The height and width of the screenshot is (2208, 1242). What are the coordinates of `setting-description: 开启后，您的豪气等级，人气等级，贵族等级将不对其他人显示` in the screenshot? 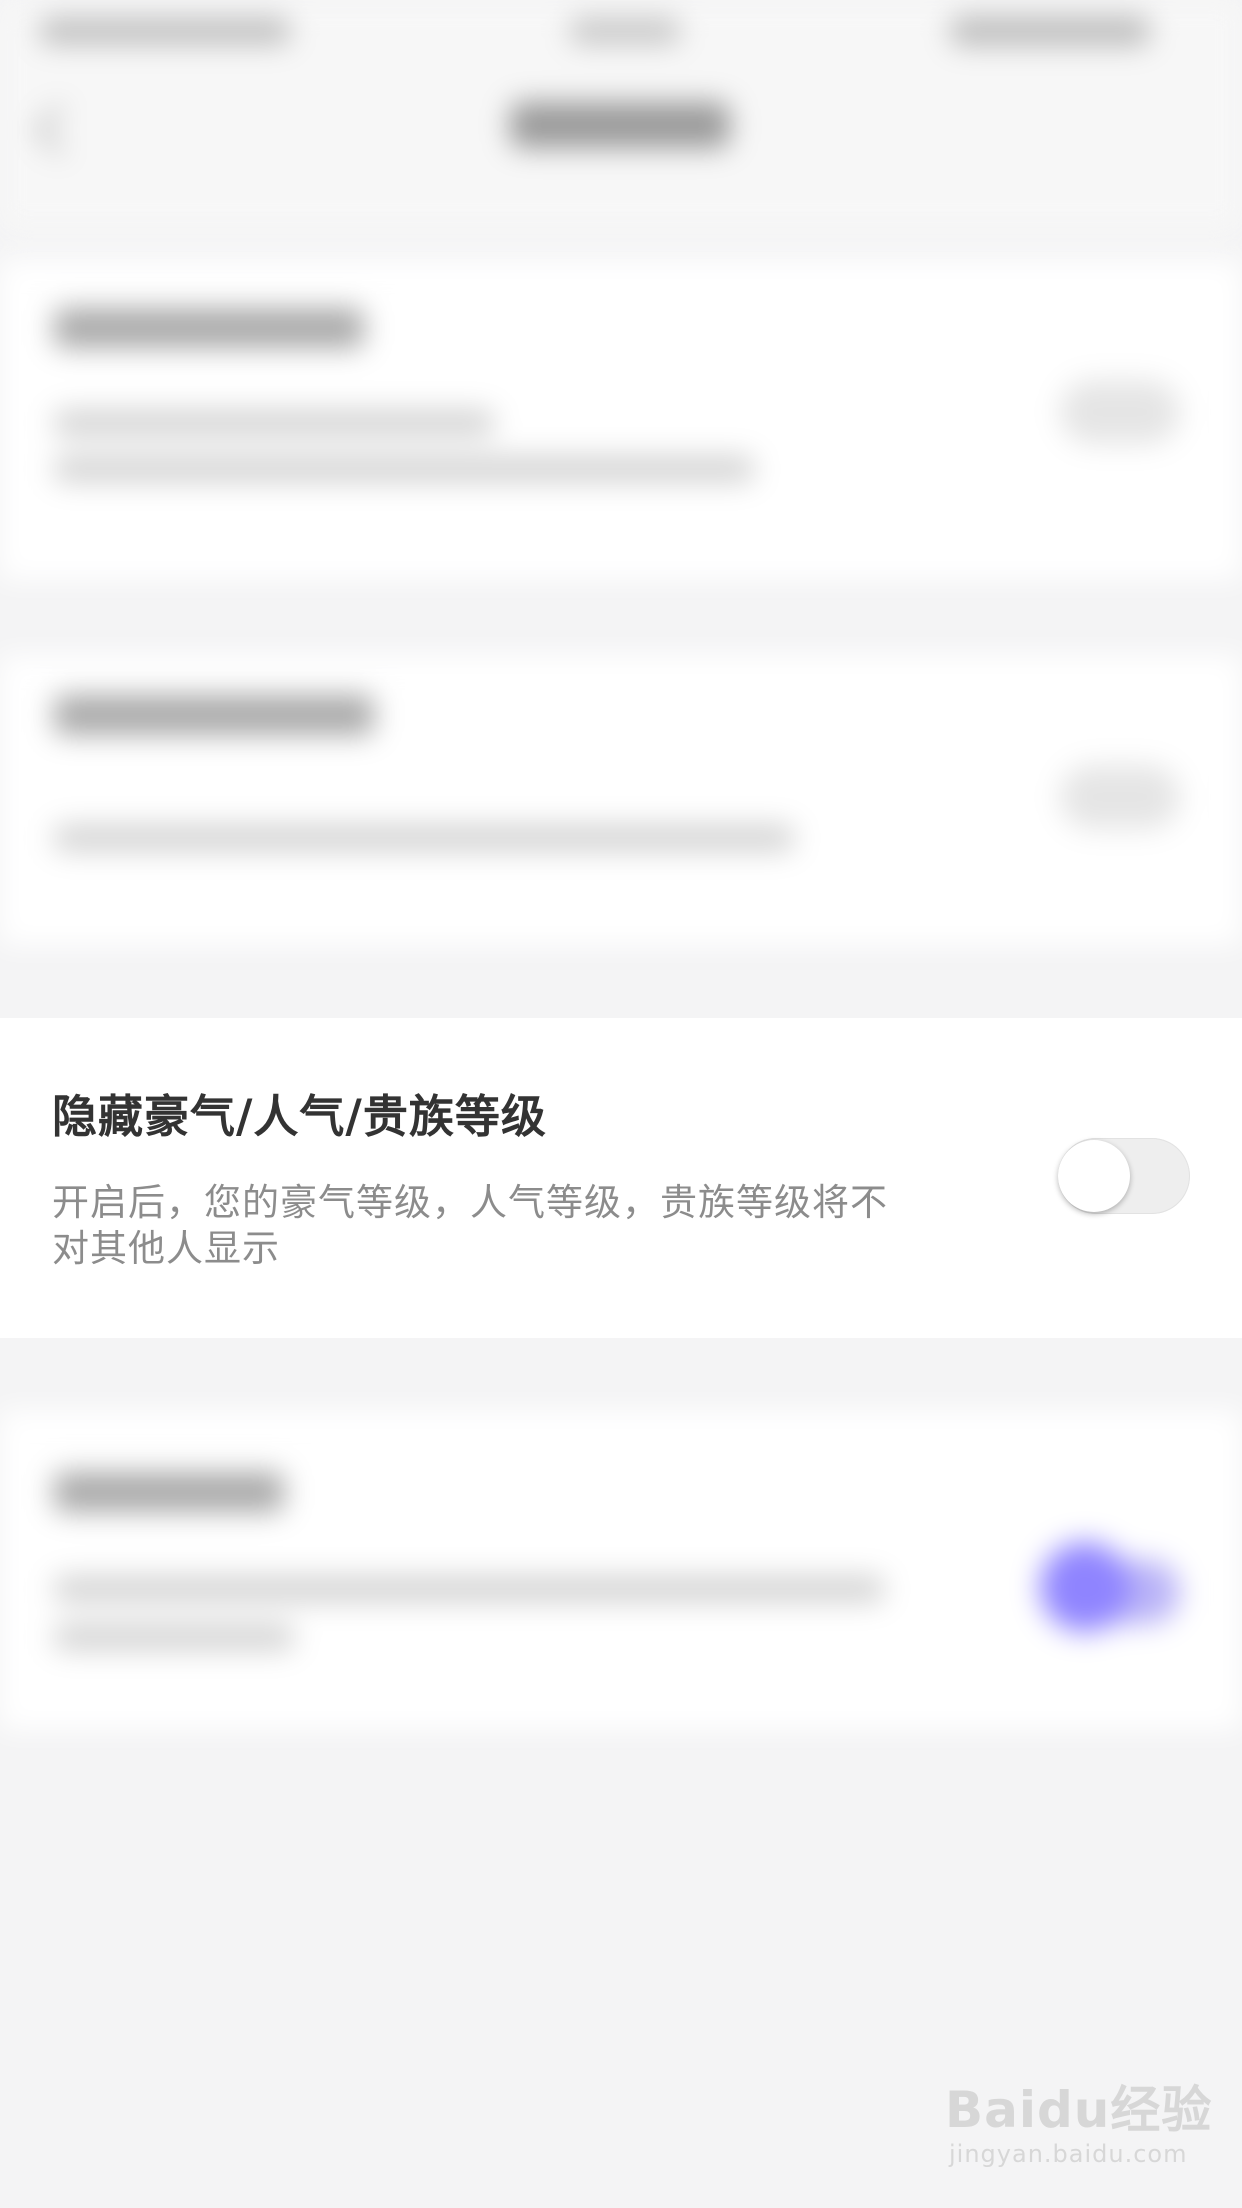 It's located at (470, 1225).